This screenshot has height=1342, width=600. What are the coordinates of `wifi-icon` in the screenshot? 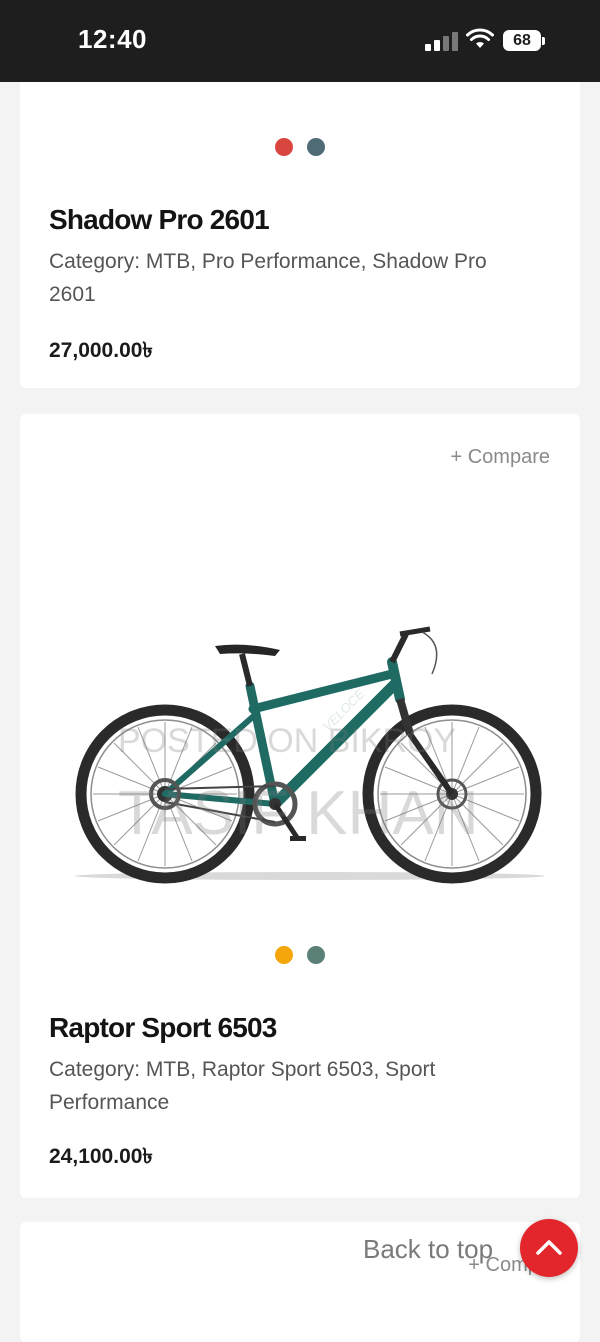 It's located at (480, 38).